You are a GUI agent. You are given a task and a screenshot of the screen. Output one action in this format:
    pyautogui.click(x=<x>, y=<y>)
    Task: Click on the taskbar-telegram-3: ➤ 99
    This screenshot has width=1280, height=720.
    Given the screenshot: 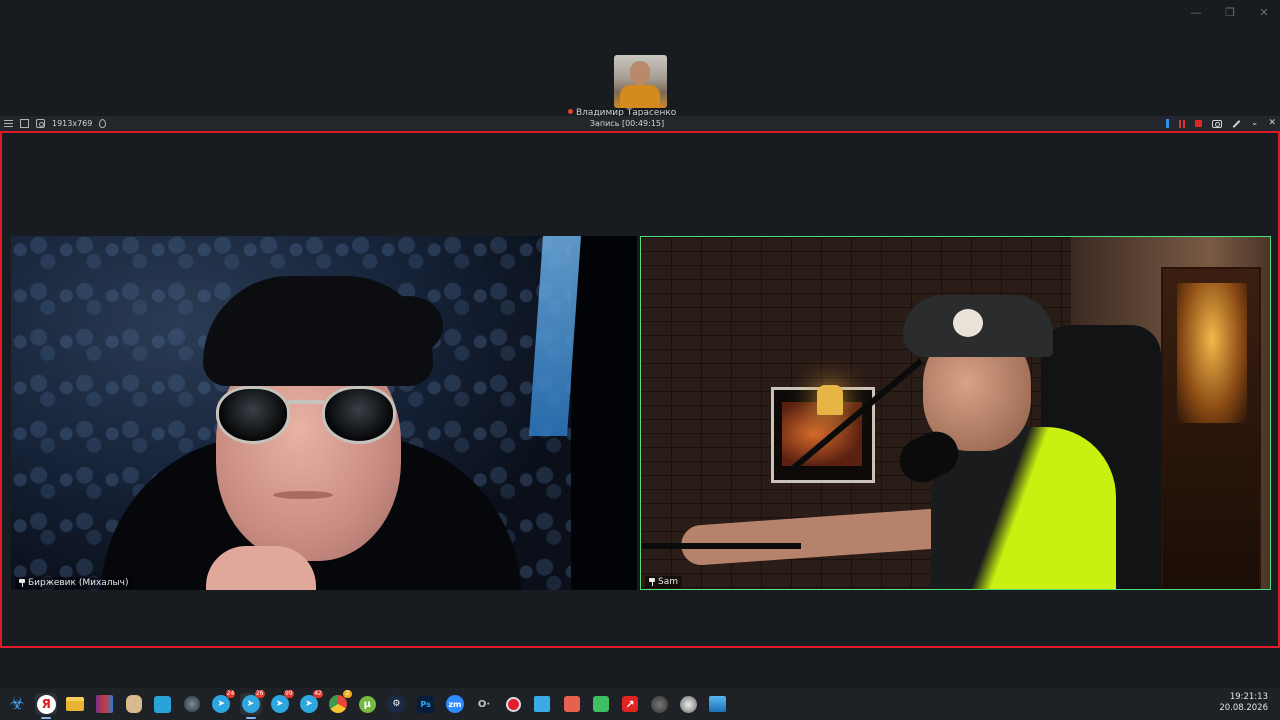 What is the action you would take?
    pyautogui.click(x=281, y=702)
    